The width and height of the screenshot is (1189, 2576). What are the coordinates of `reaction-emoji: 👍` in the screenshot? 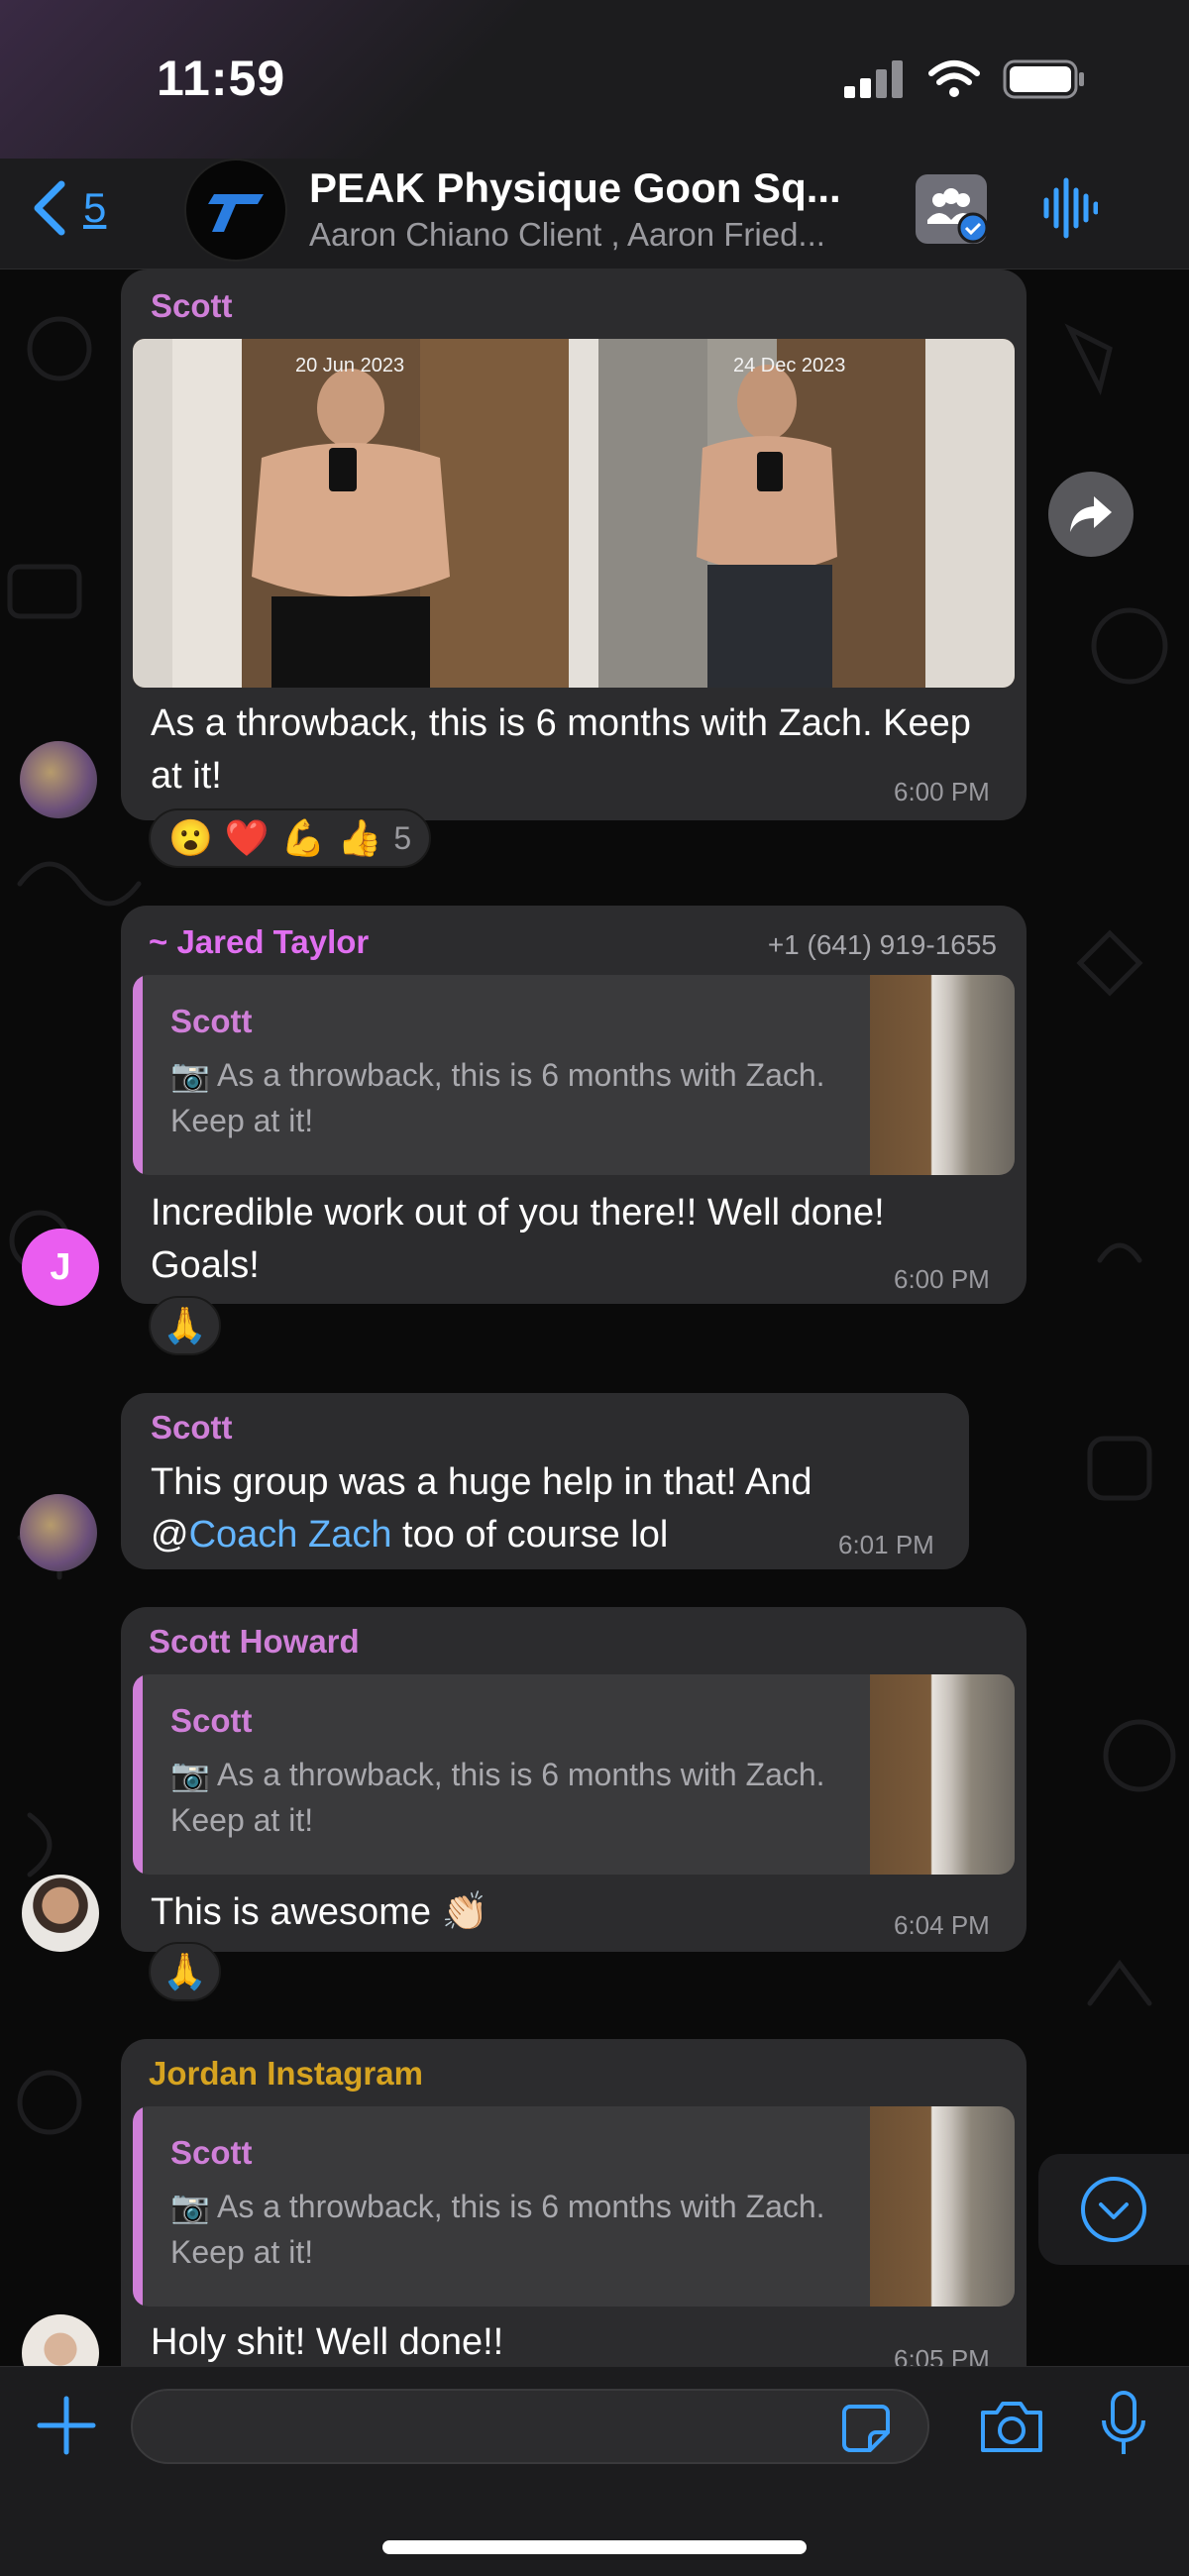 It's located at (360, 838).